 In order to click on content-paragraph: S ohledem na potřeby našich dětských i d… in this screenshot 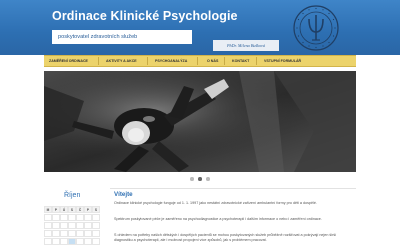, I will do `click(225, 237)`.